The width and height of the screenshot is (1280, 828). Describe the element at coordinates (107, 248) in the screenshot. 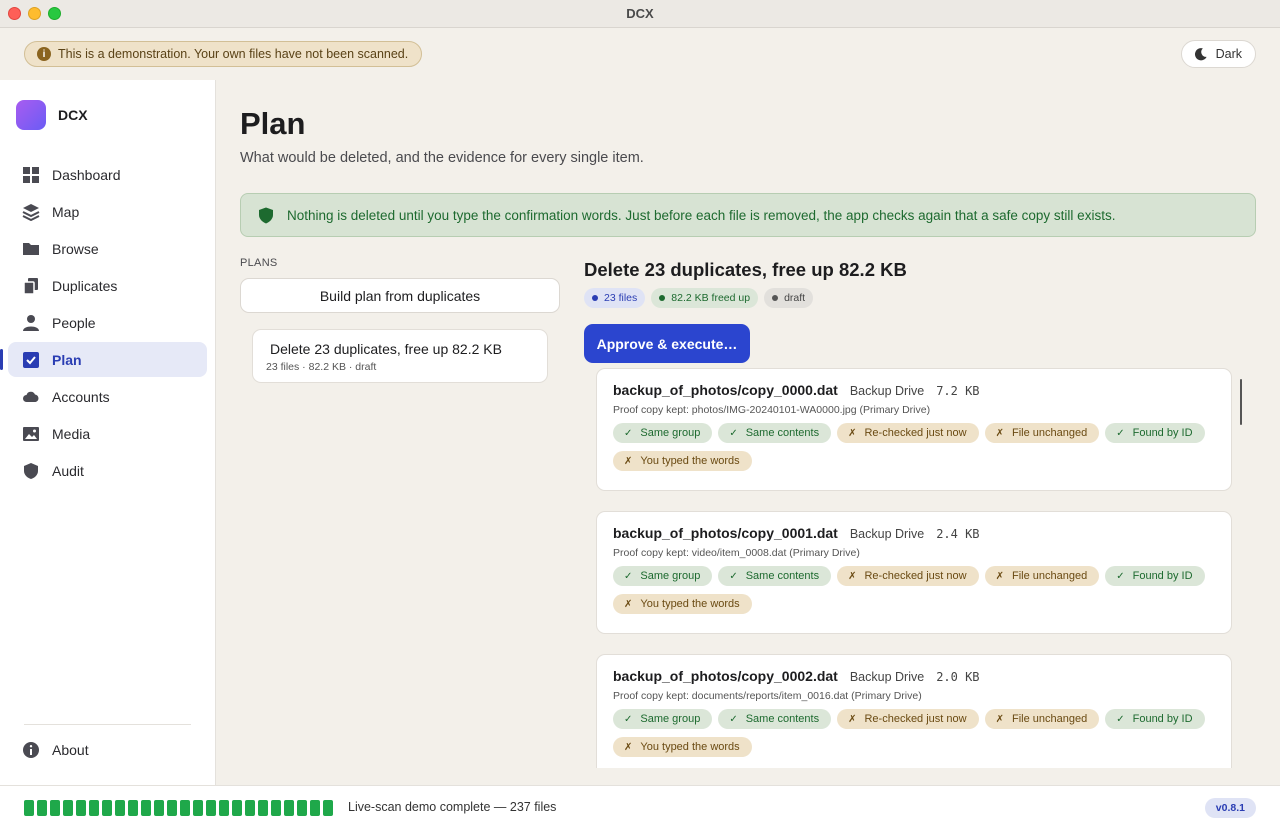

I see `sidebar-item-browse: Browse` at that location.